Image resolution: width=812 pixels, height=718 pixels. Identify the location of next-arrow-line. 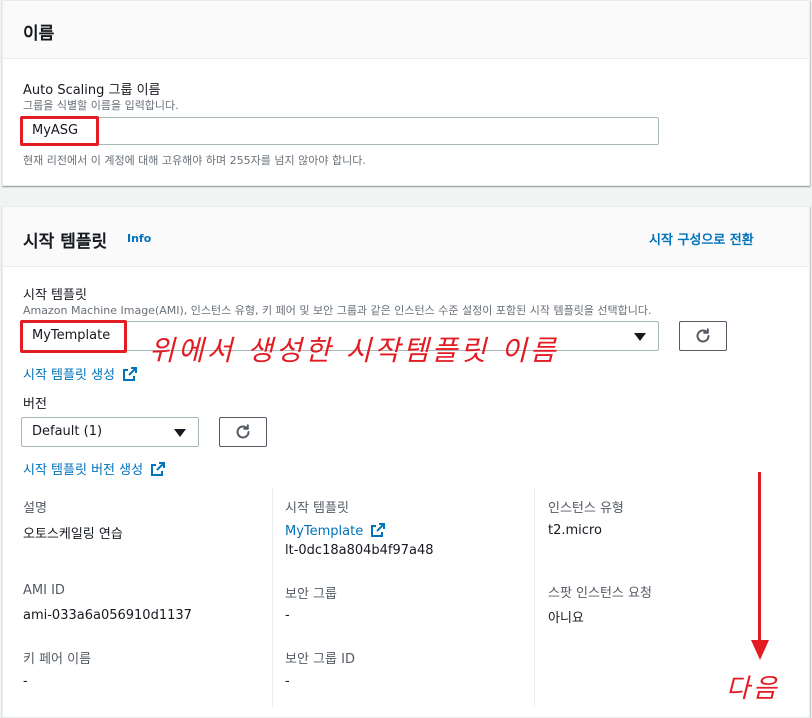
(759, 557).